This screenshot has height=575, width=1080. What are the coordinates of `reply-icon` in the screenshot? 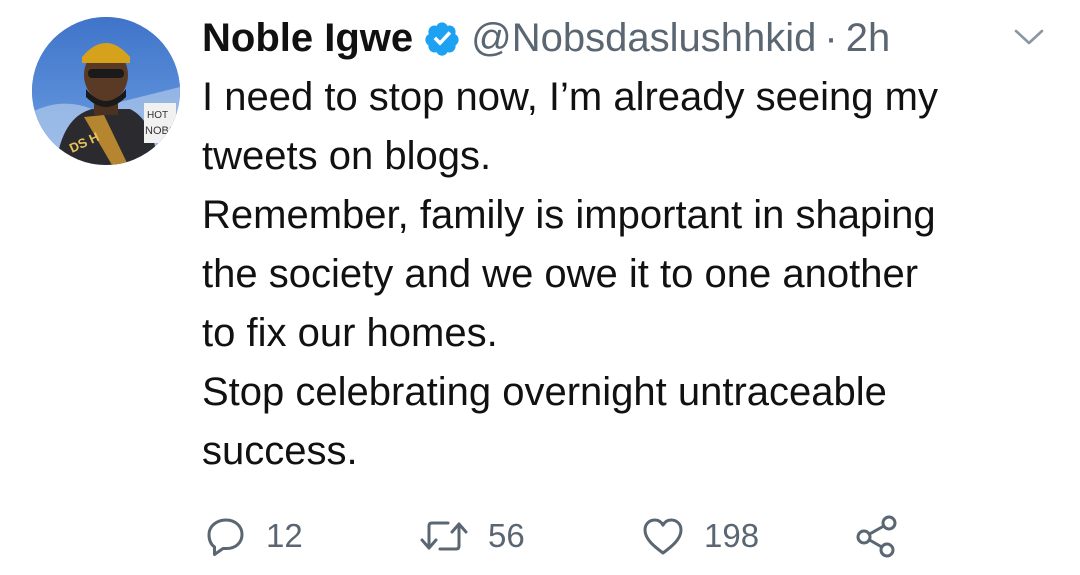 It's located at (225, 537).